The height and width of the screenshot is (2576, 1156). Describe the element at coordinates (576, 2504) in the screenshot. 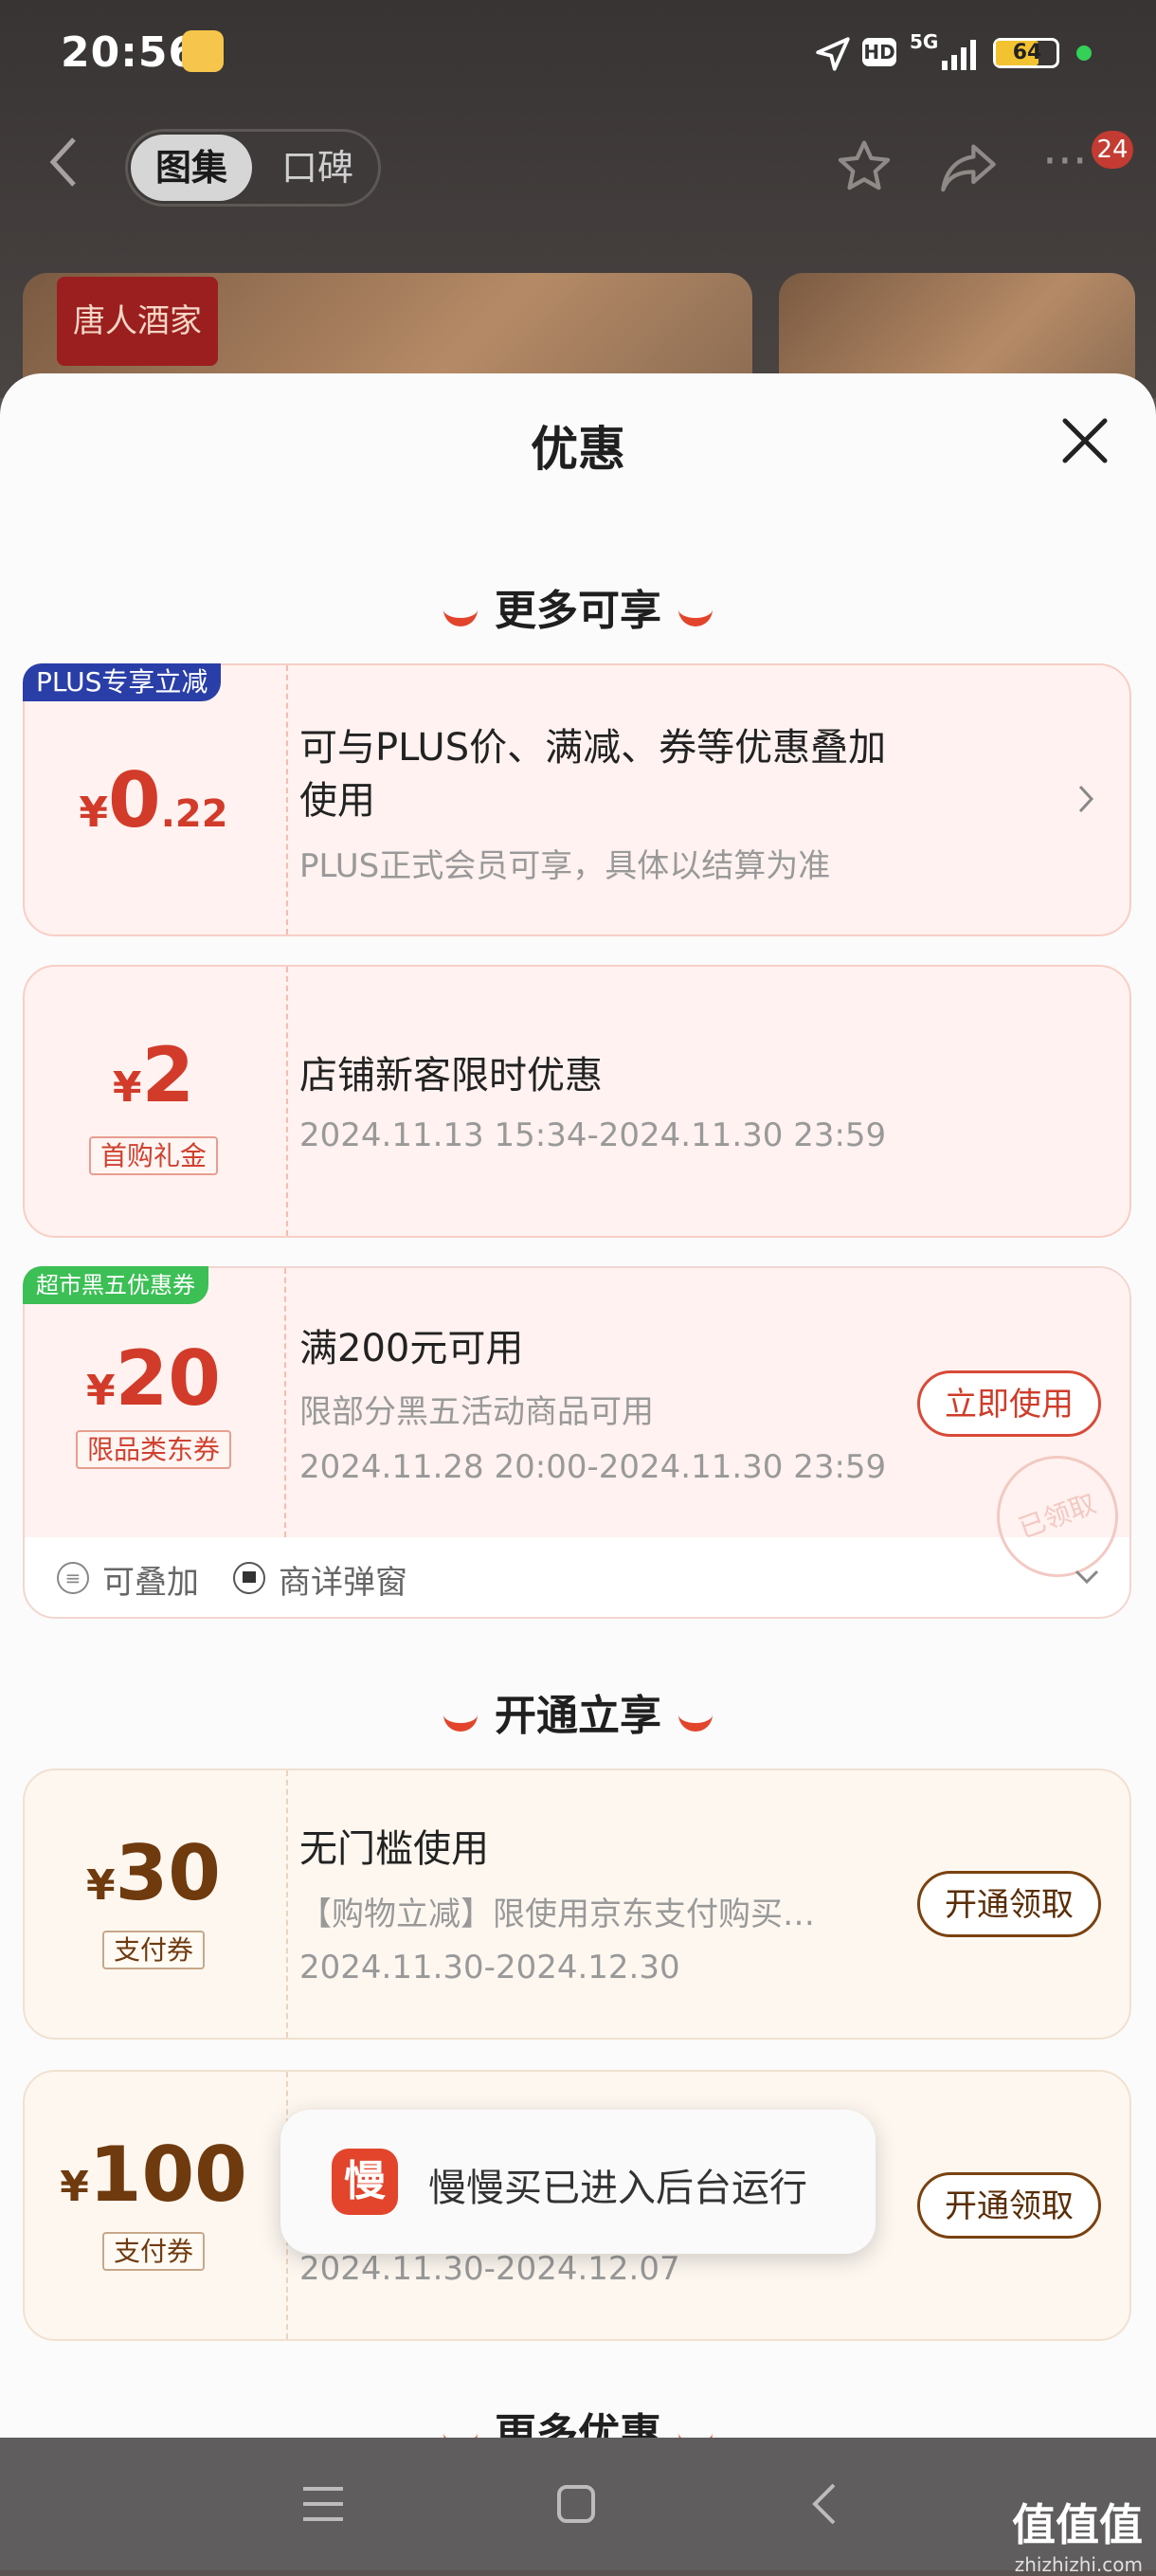

I see `home-icon` at that location.